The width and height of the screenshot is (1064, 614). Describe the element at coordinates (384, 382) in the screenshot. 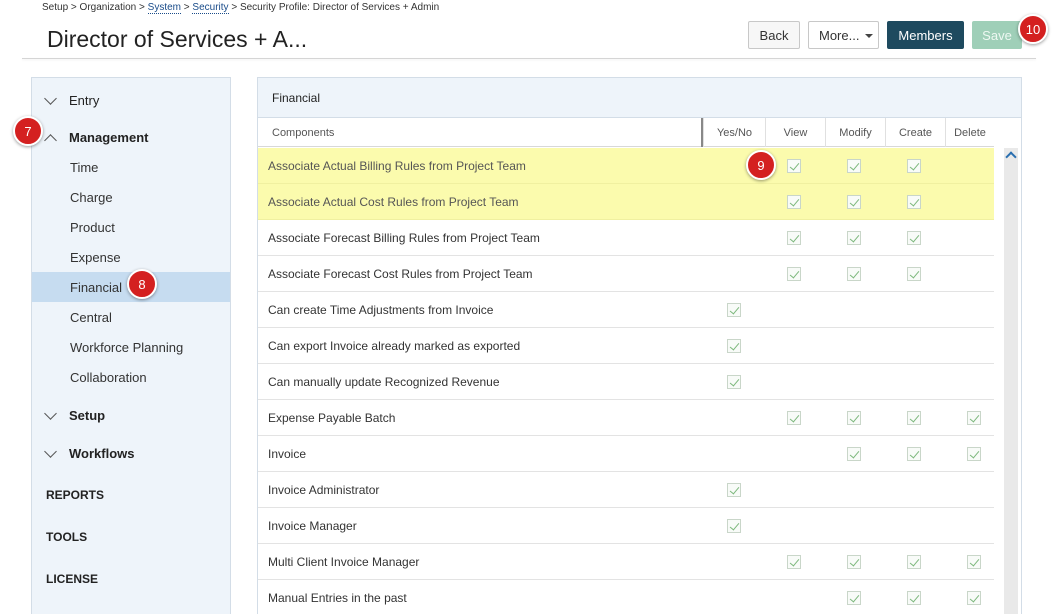

I see `component-name: Can manually update Recognized Revenue` at that location.